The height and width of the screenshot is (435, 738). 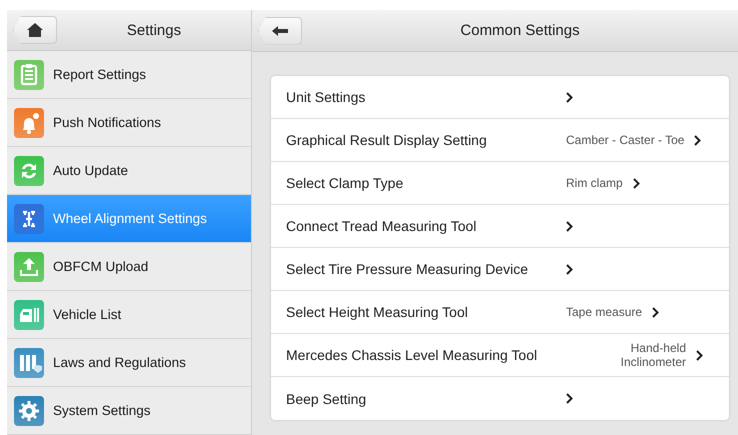 What do you see at coordinates (500, 183) in the screenshot?
I see `settings-row: Select Clamp Type Rim clamp` at bounding box center [500, 183].